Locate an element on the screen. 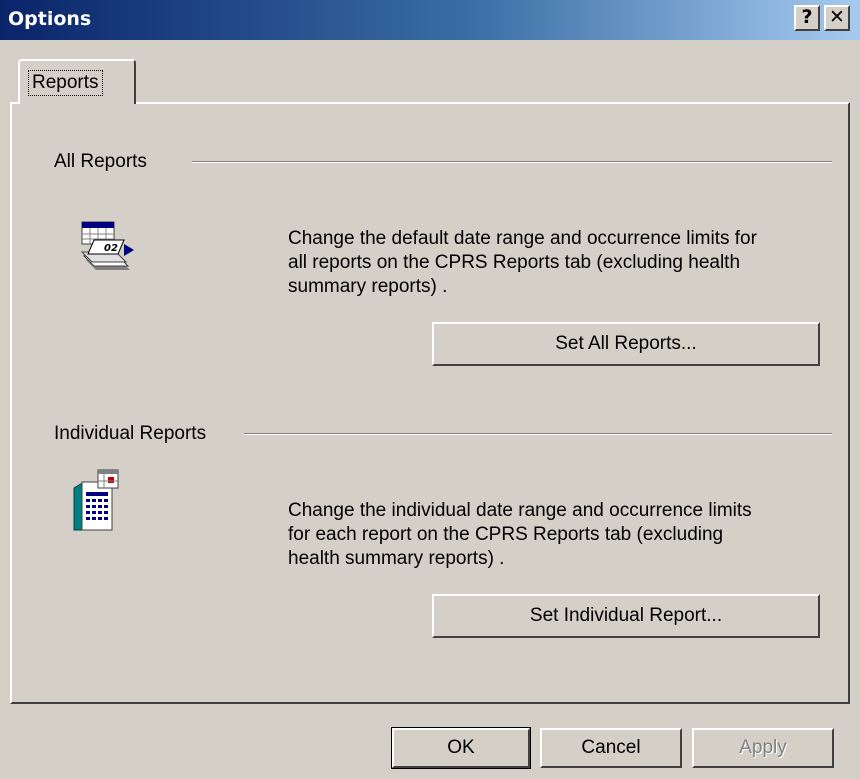  help-button: ? is located at coordinates (807, 18).